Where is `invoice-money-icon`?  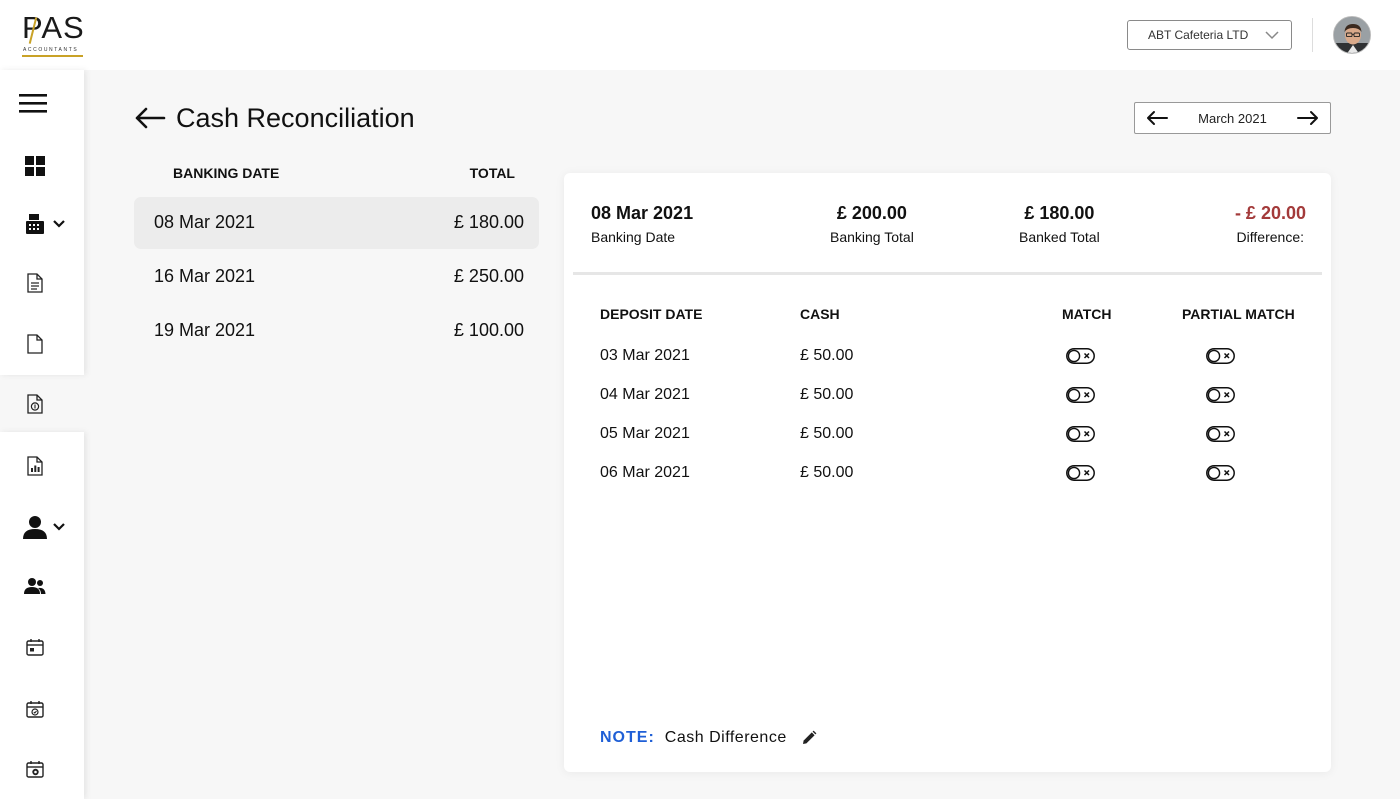 invoice-money-icon is located at coordinates (35, 404).